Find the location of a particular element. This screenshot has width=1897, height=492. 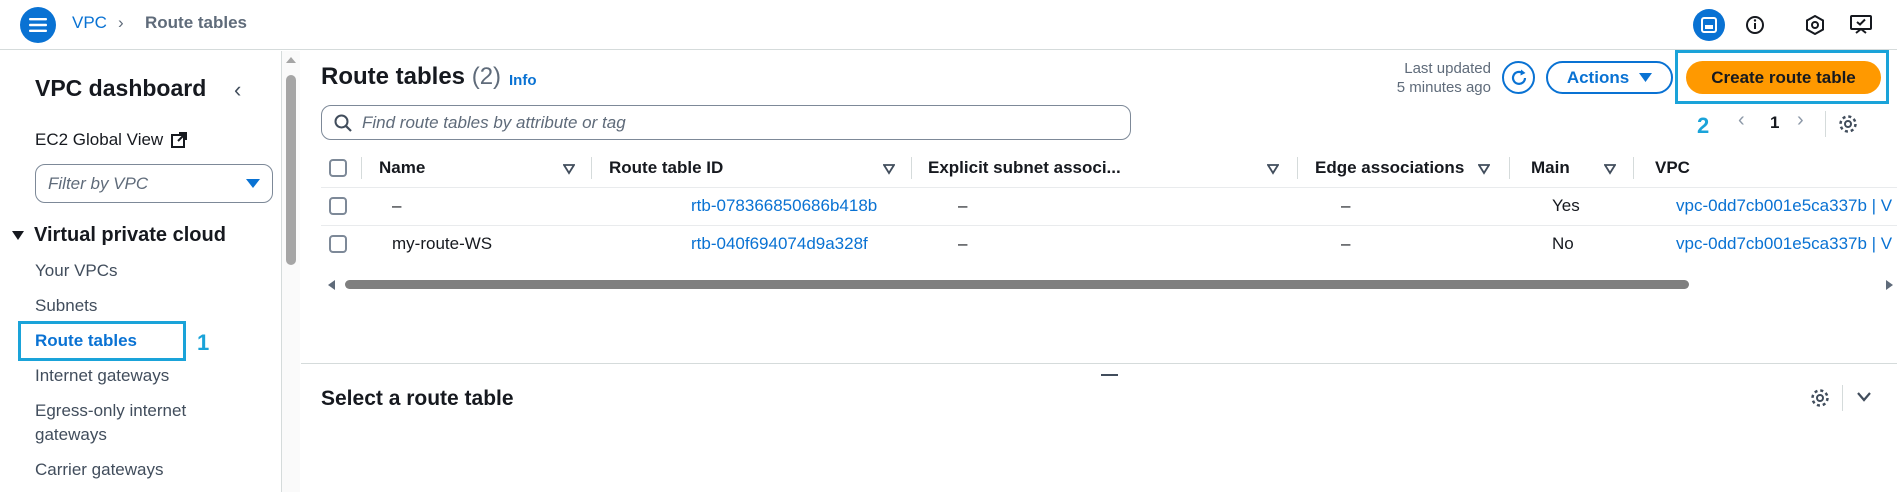

vpc-filter-placeholder: Filter by VPC is located at coordinates (98, 183).